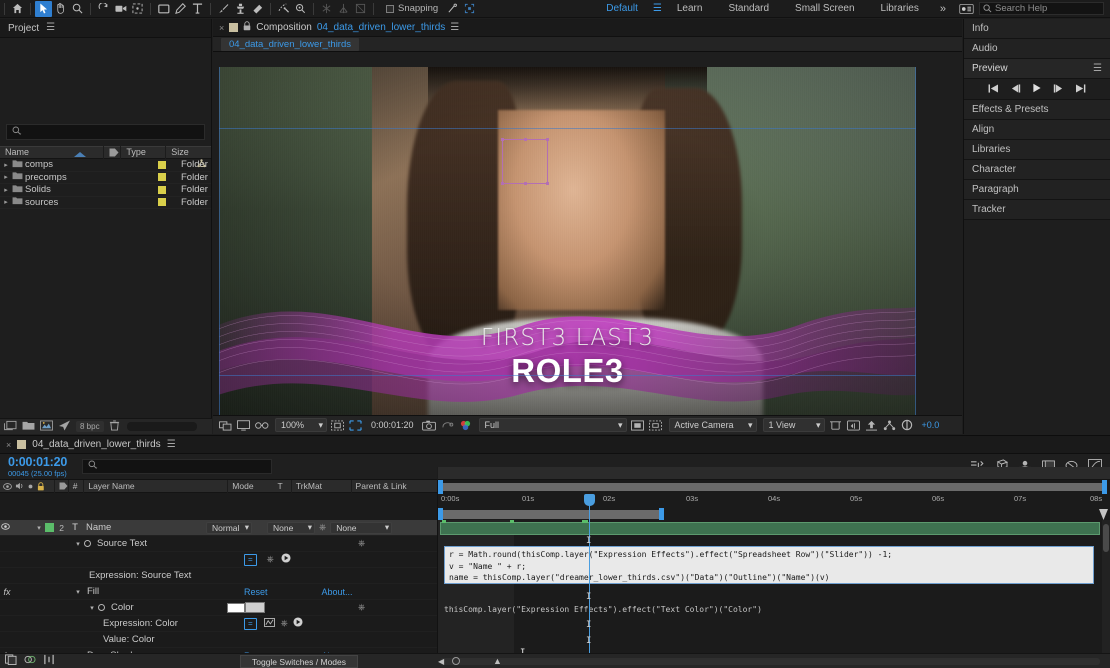 Image resolution: width=1110 pixels, height=668 pixels. I want to click on motion-blur-toggle-icon, so click(30, 661).